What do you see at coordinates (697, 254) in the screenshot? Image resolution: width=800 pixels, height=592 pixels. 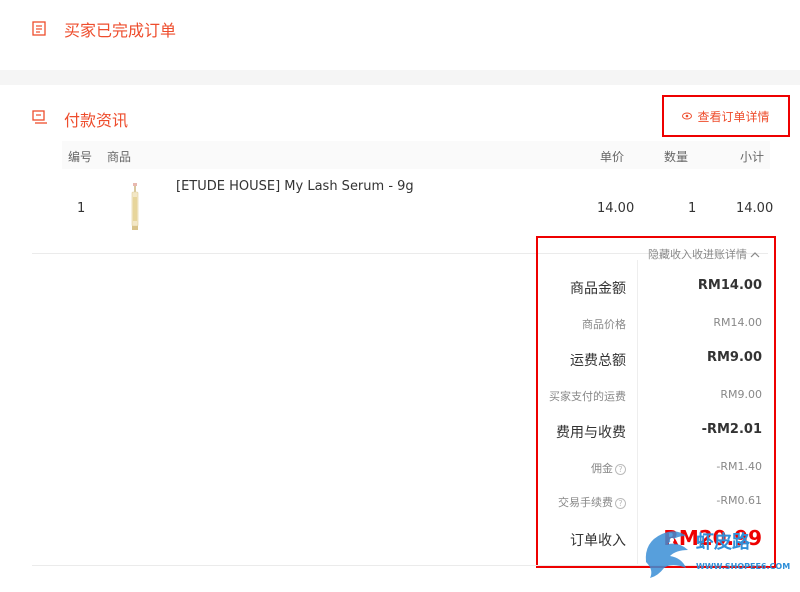 I see `hide-income-details-label: 隐藏收入收进账详情` at bounding box center [697, 254].